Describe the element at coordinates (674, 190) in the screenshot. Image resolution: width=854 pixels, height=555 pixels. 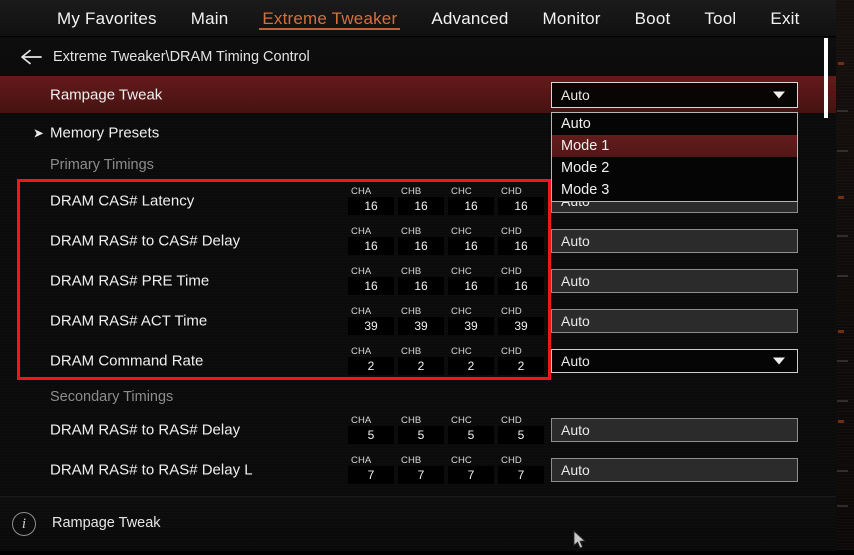
I see `dropdown-option: Mode 3` at that location.